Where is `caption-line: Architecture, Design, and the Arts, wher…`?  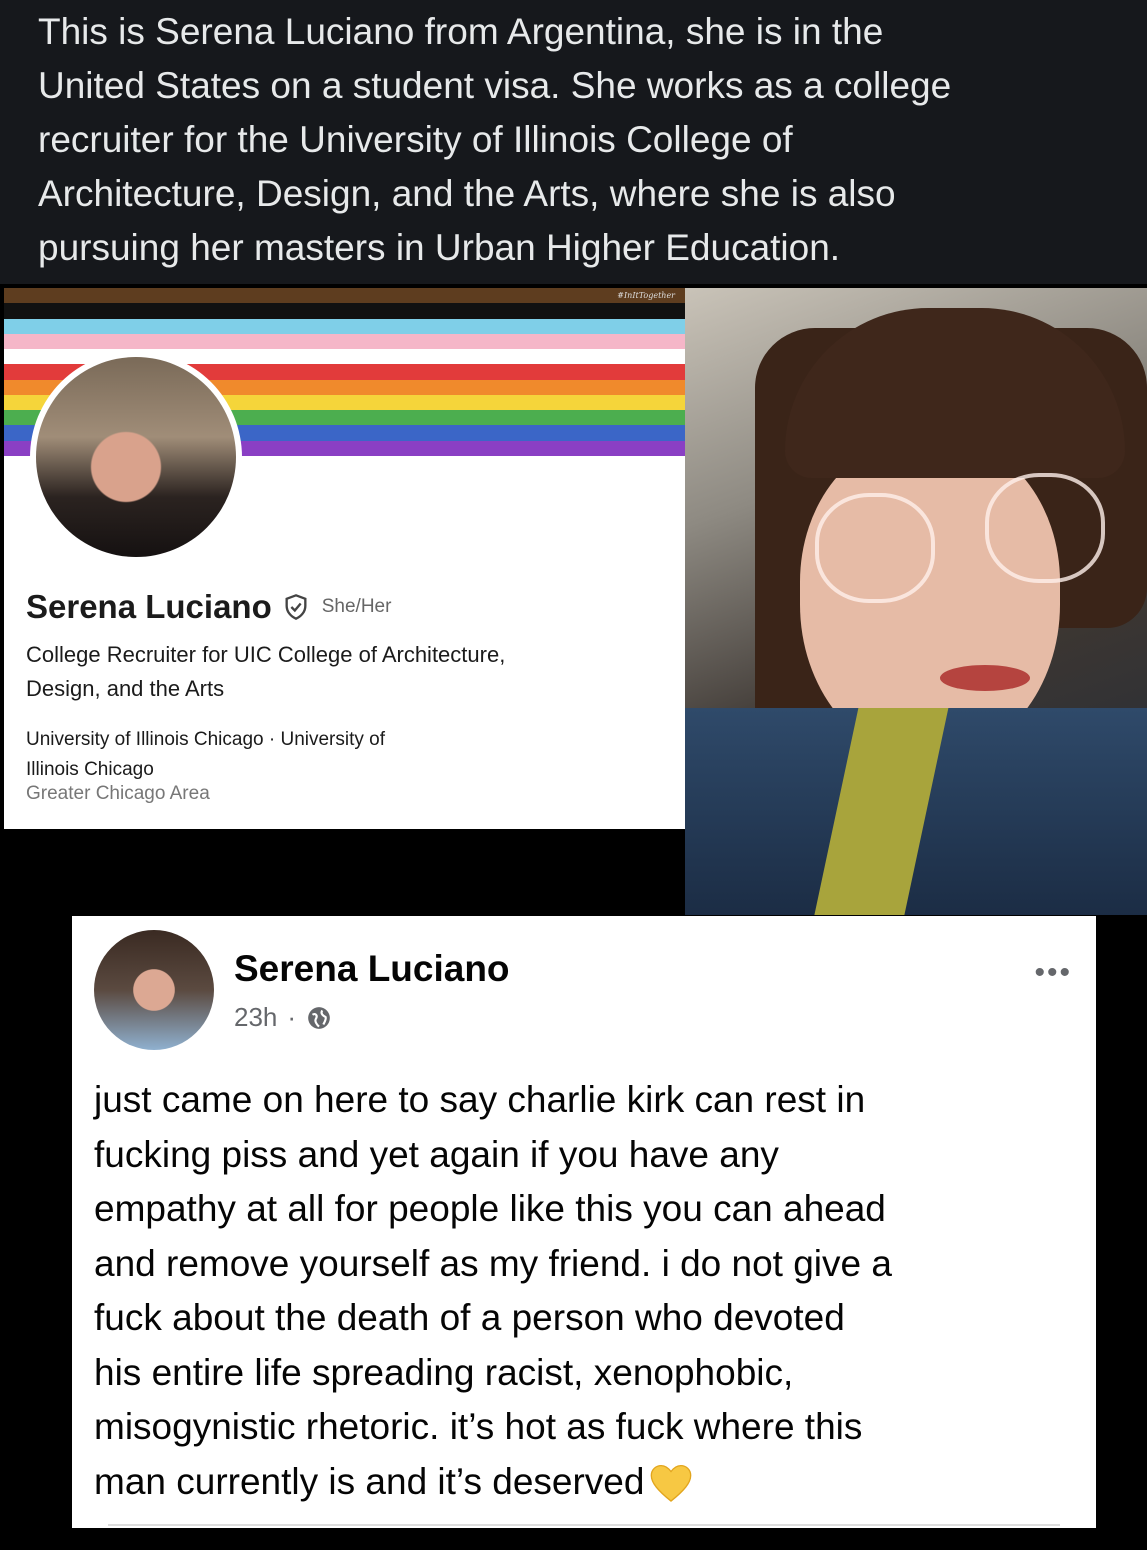 caption-line: Architecture, Design, and the Arts, wher… is located at coordinates (467, 193).